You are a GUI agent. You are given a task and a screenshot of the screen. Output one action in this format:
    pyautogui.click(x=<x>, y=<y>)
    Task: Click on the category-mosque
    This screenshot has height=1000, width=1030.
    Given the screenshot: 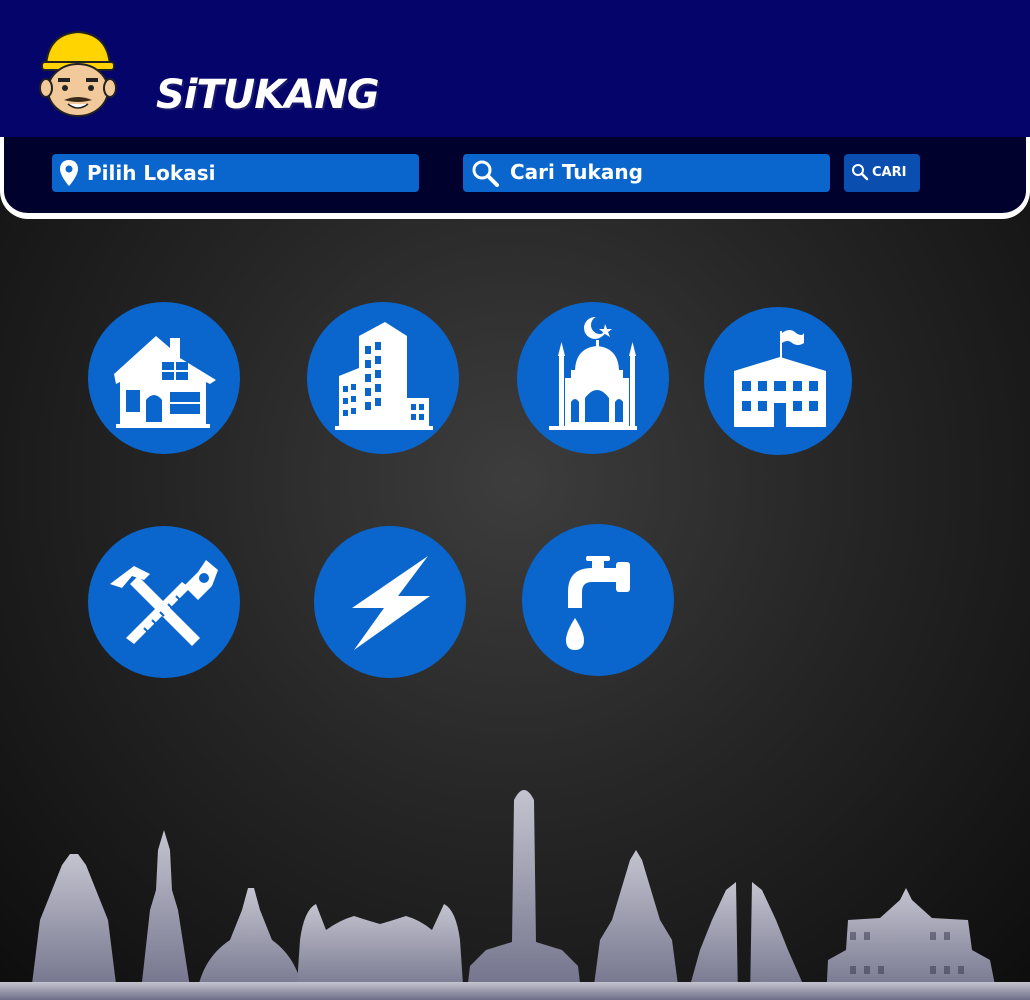 What is the action you would take?
    pyautogui.click(x=593, y=378)
    